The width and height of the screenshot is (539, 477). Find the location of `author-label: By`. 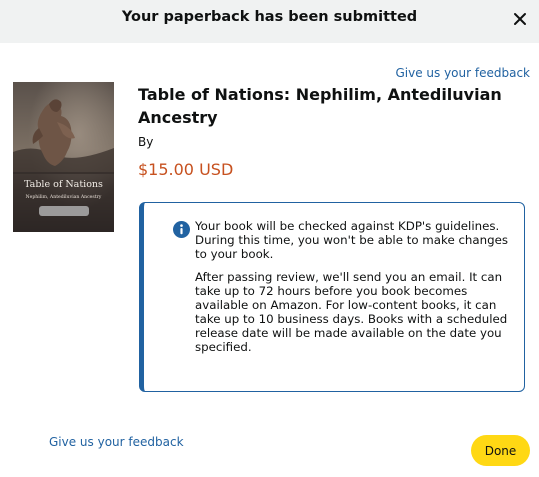

author-label: By is located at coordinates (146, 142).